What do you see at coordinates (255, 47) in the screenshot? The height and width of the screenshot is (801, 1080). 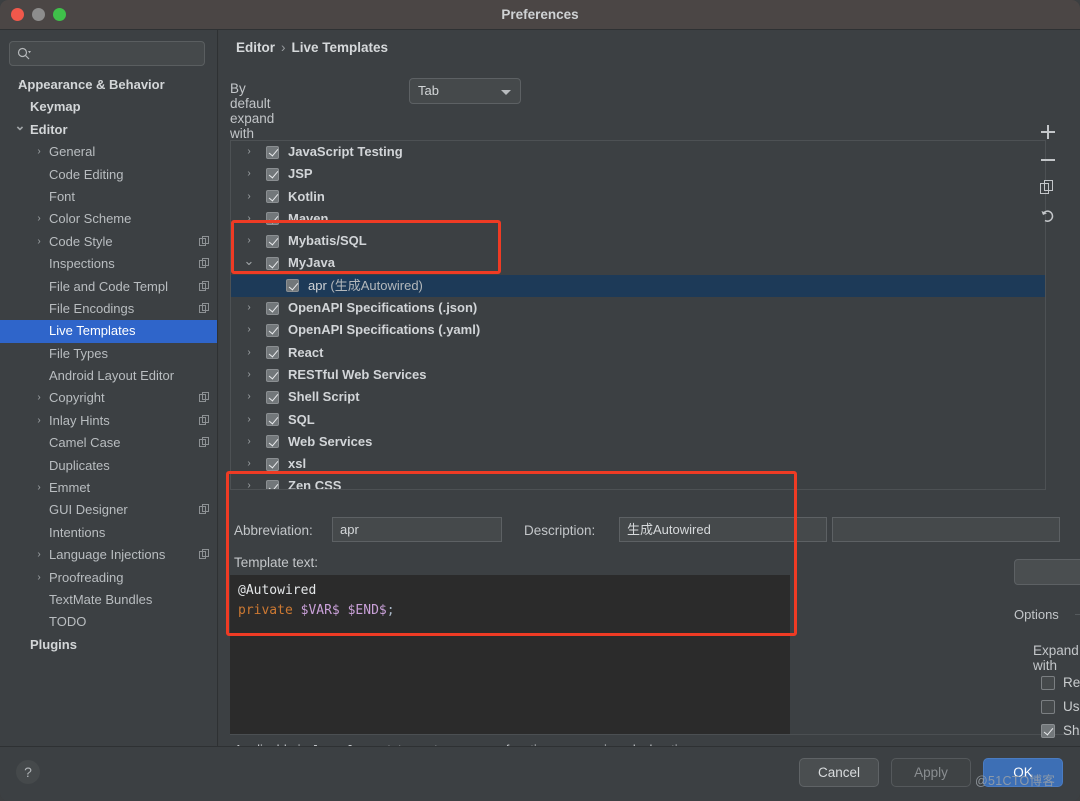 I see `breadcrumb-parent: Editor` at bounding box center [255, 47].